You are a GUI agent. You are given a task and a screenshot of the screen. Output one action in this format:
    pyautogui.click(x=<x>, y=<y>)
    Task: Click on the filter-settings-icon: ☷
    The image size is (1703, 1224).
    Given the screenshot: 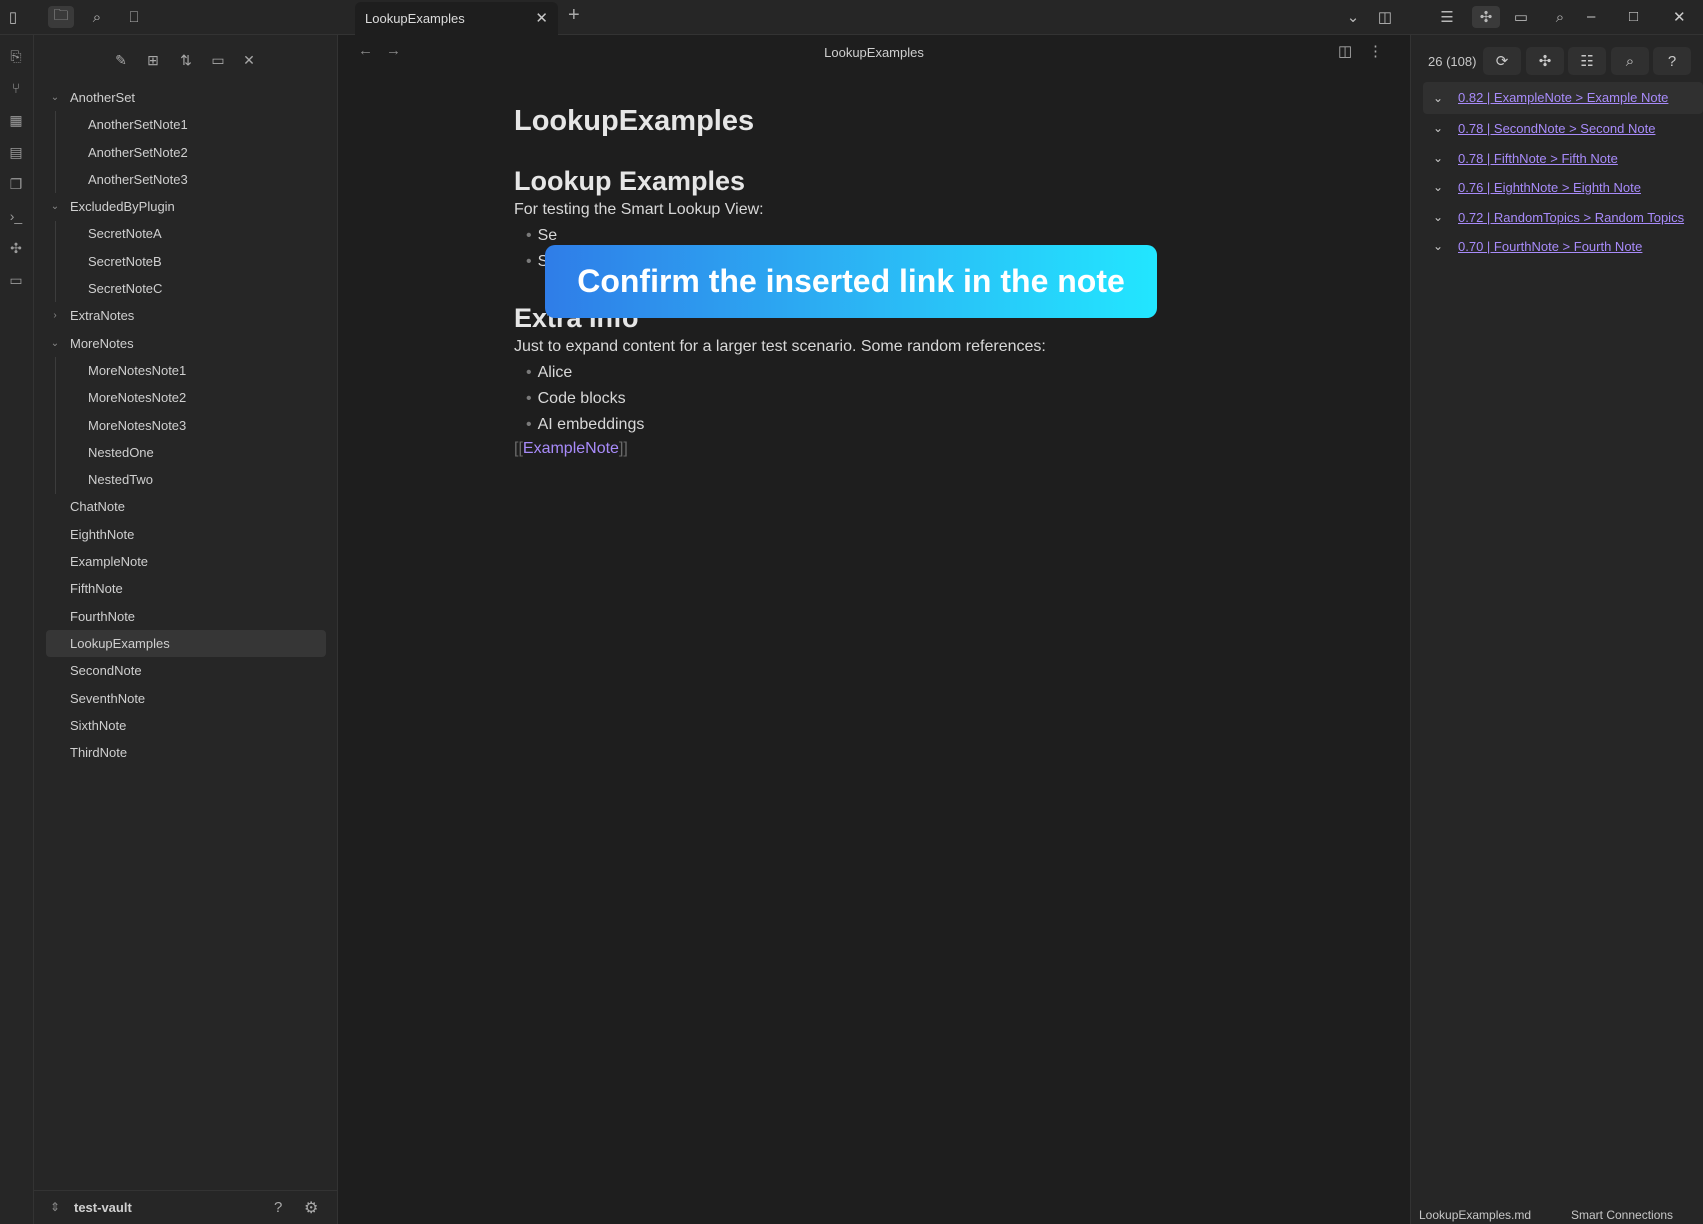 What is the action you would take?
    pyautogui.click(x=1587, y=61)
    